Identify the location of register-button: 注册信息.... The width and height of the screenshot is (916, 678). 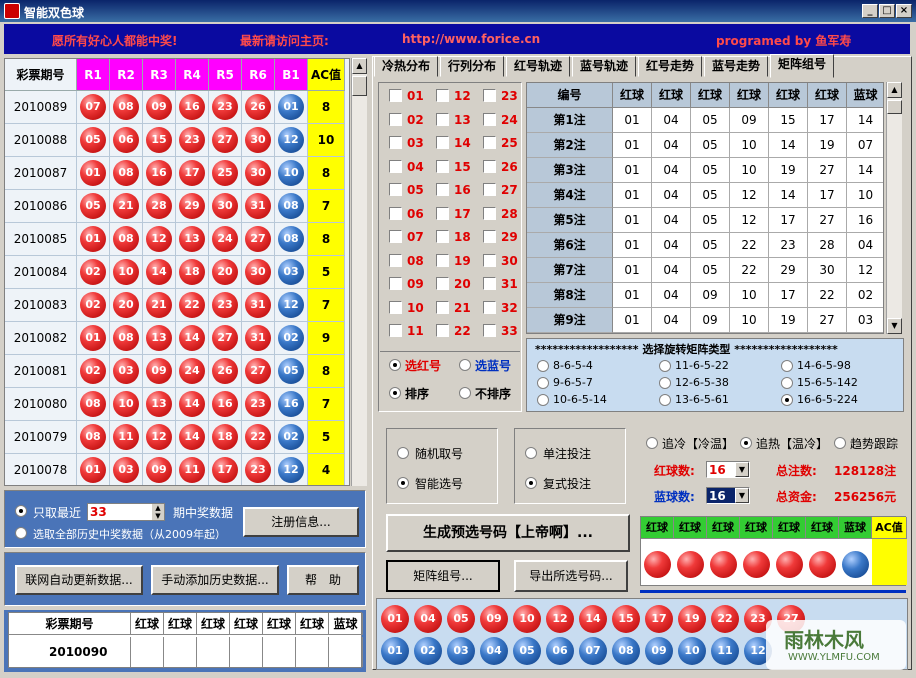
(301, 522).